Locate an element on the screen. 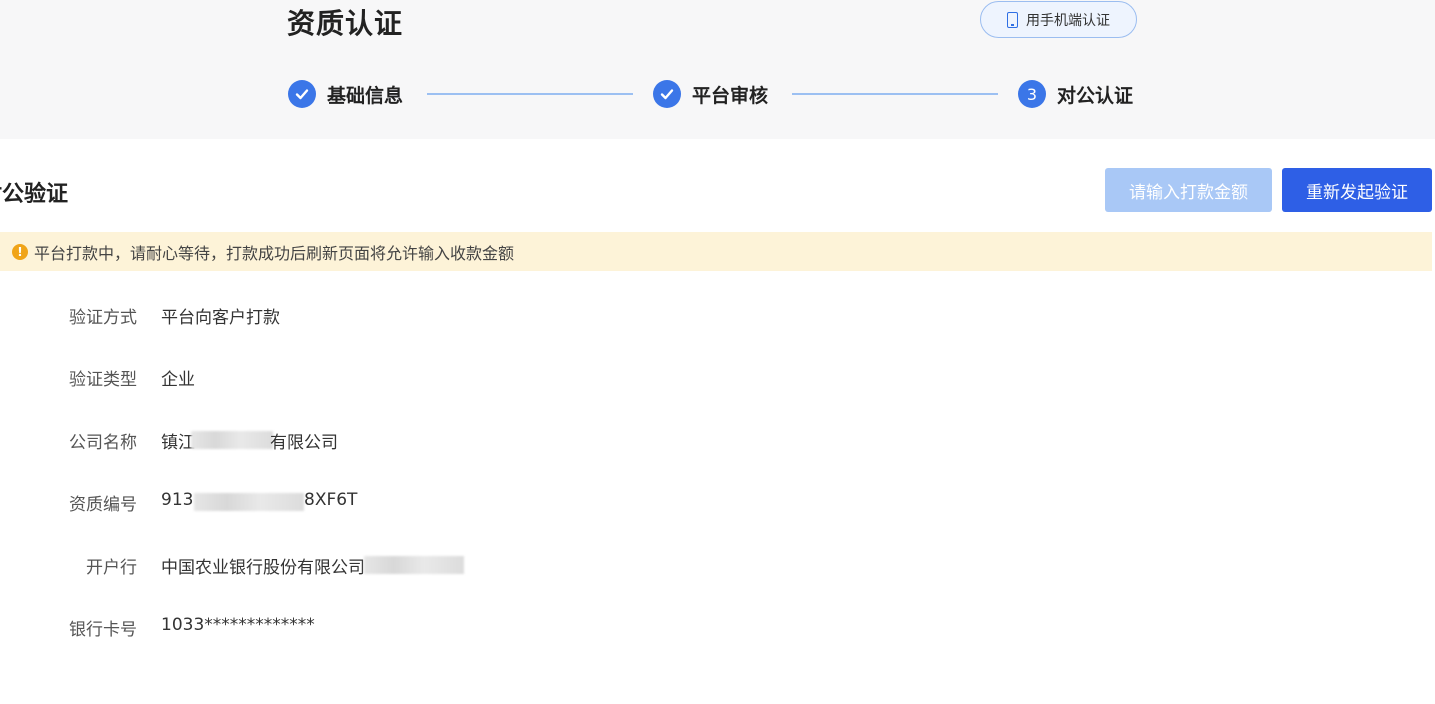  detail-label: 开户行 is located at coordinates (111, 568).